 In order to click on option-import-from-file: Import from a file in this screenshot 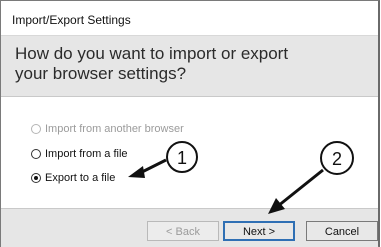, I will do `click(79, 154)`.